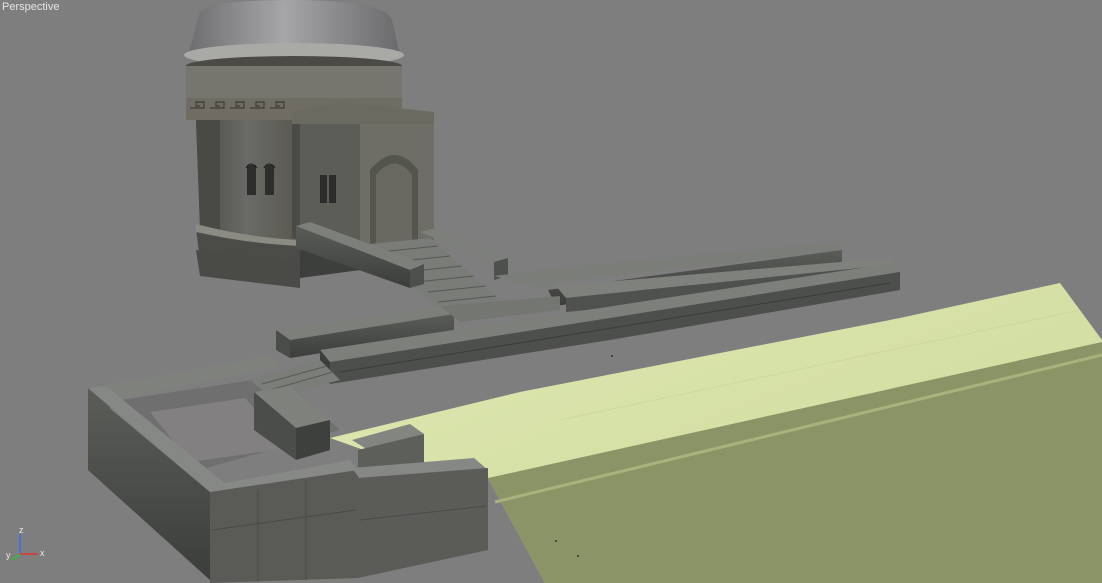 The image size is (1102, 583). What do you see at coordinates (16, 557) in the screenshot?
I see `y-axis-line` at bounding box center [16, 557].